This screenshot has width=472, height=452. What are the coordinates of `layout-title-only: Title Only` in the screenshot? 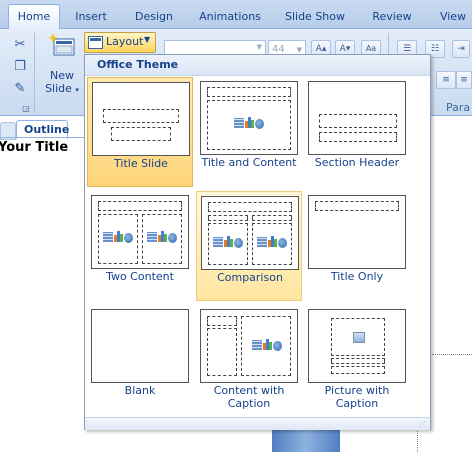 It's located at (357, 246).